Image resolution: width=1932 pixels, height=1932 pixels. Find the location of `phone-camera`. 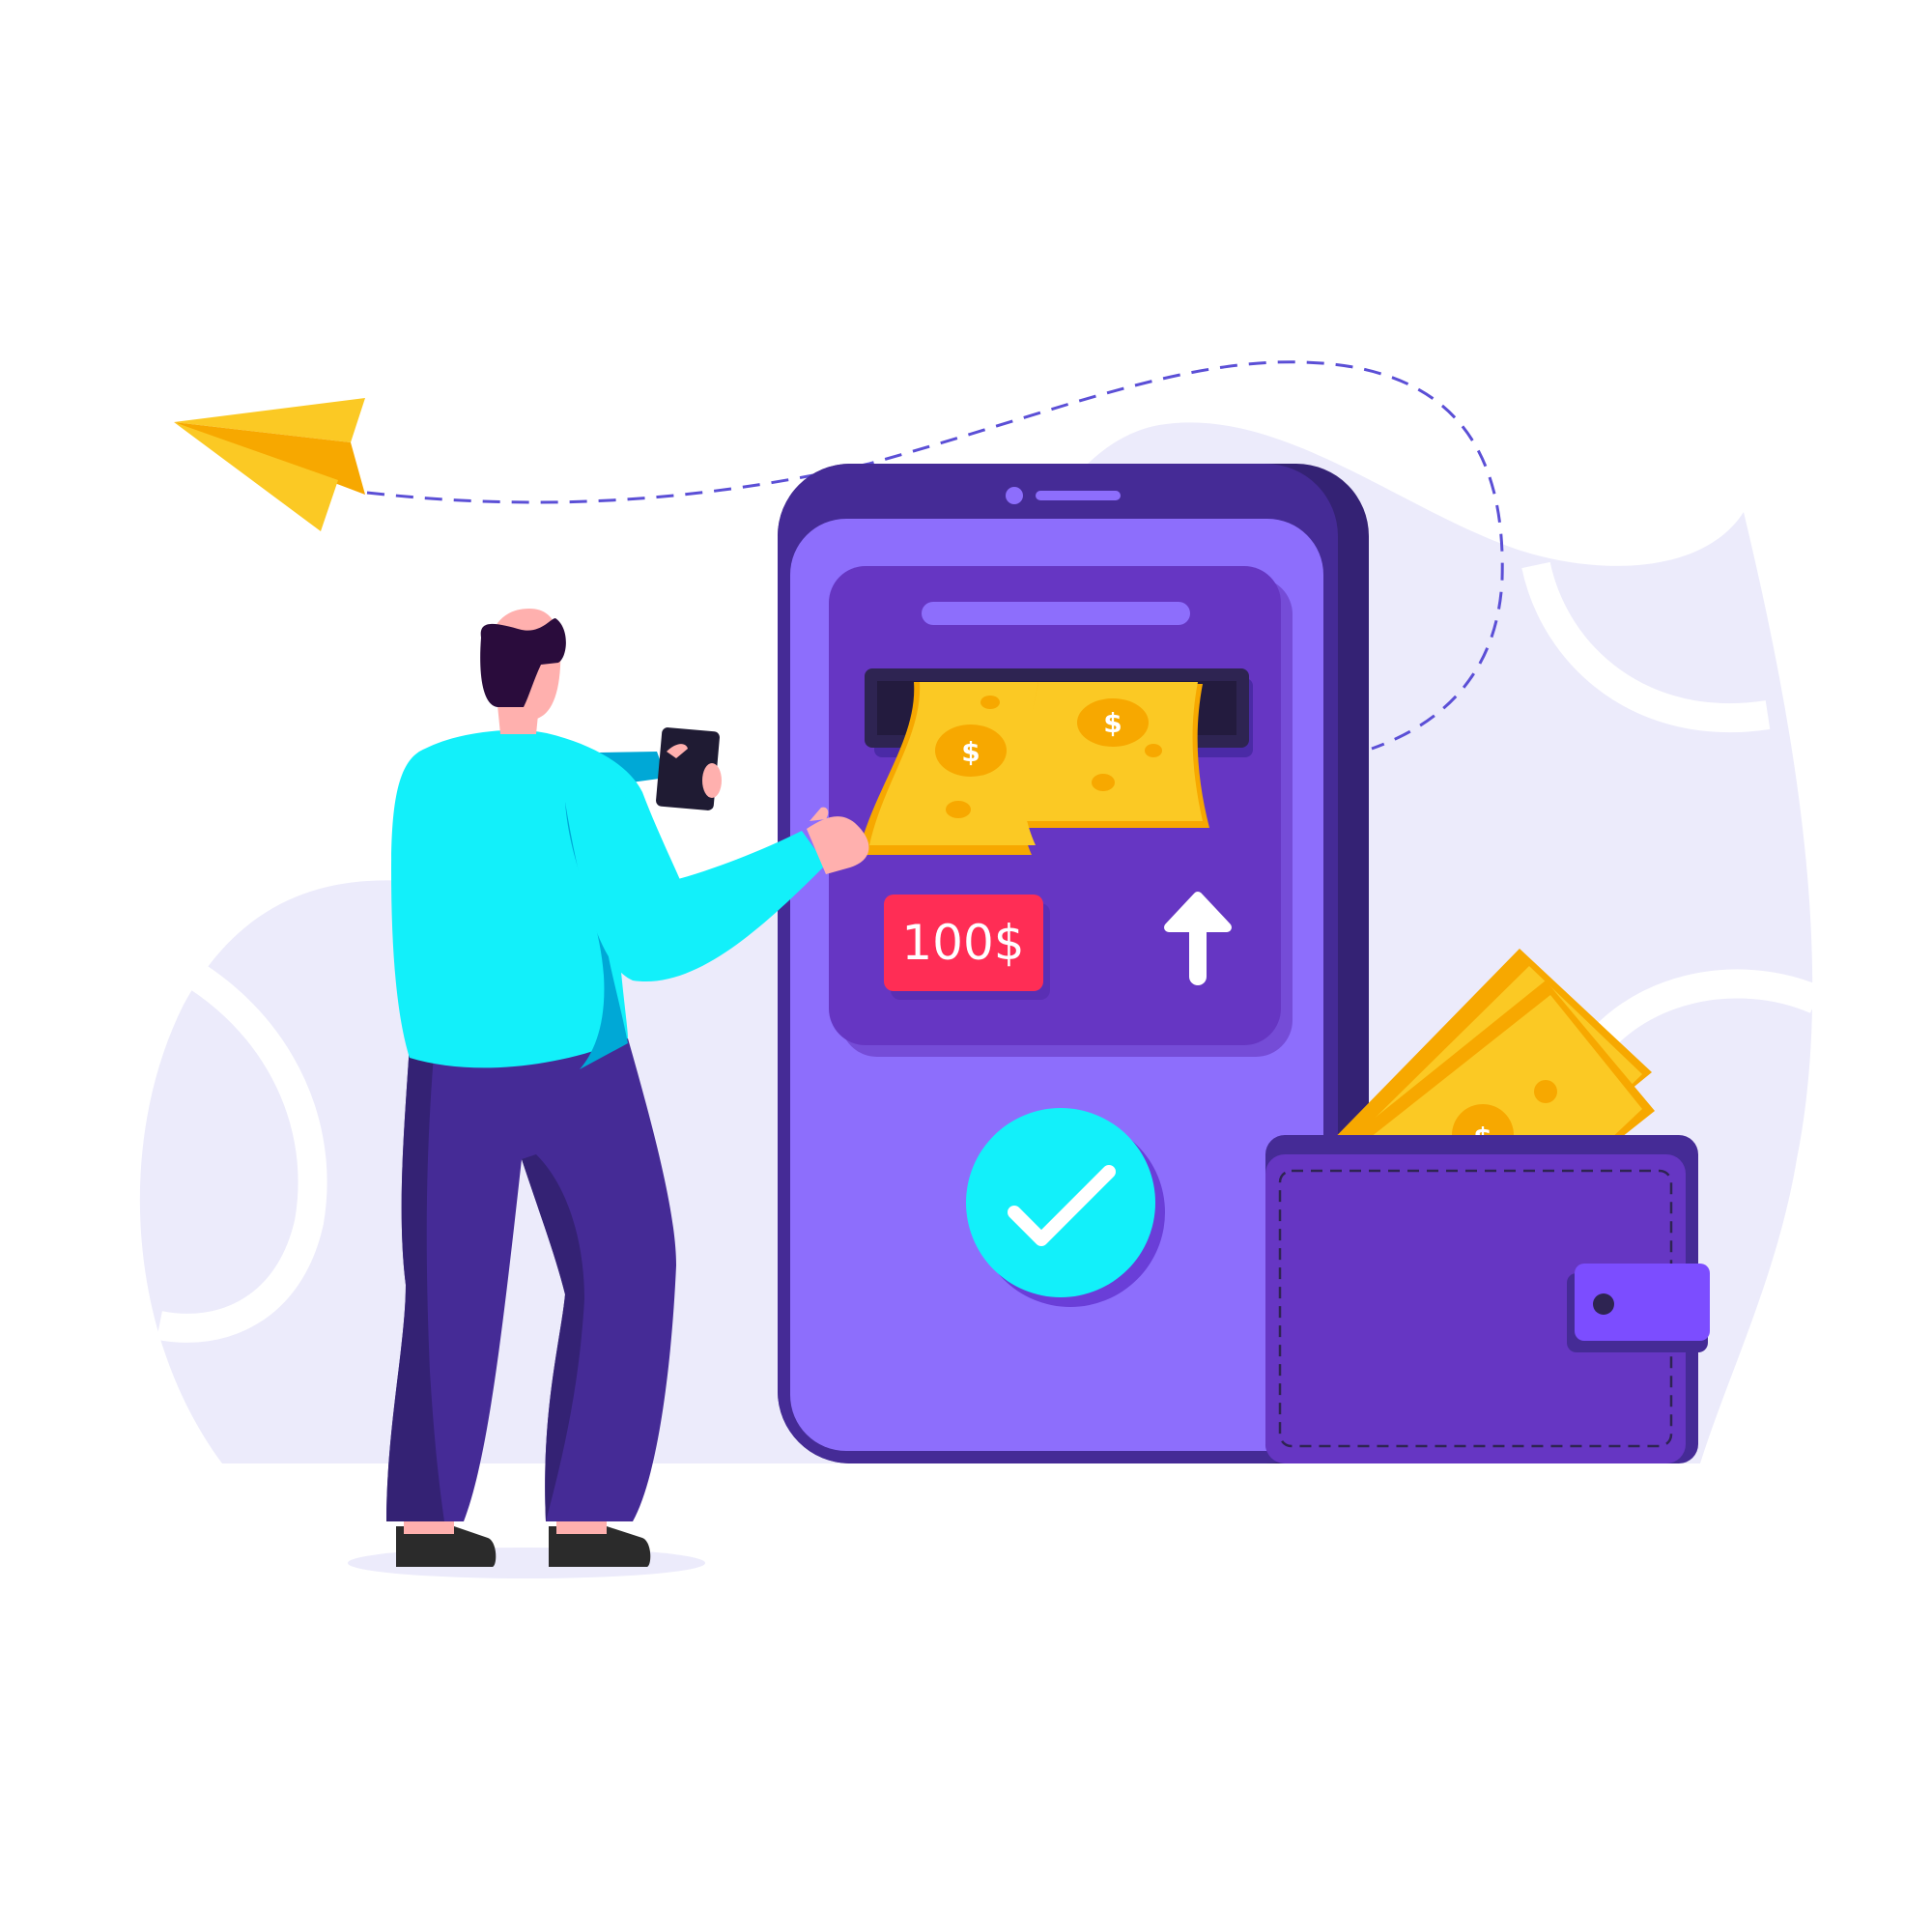

phone-camera is located at coordinates (1014, 495).